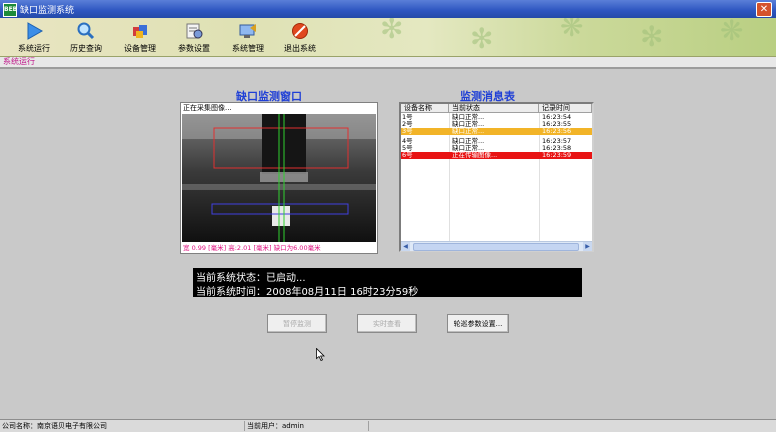 The image size is (776, 432). I want to click on app-icon: BEB, so click(10, 10).